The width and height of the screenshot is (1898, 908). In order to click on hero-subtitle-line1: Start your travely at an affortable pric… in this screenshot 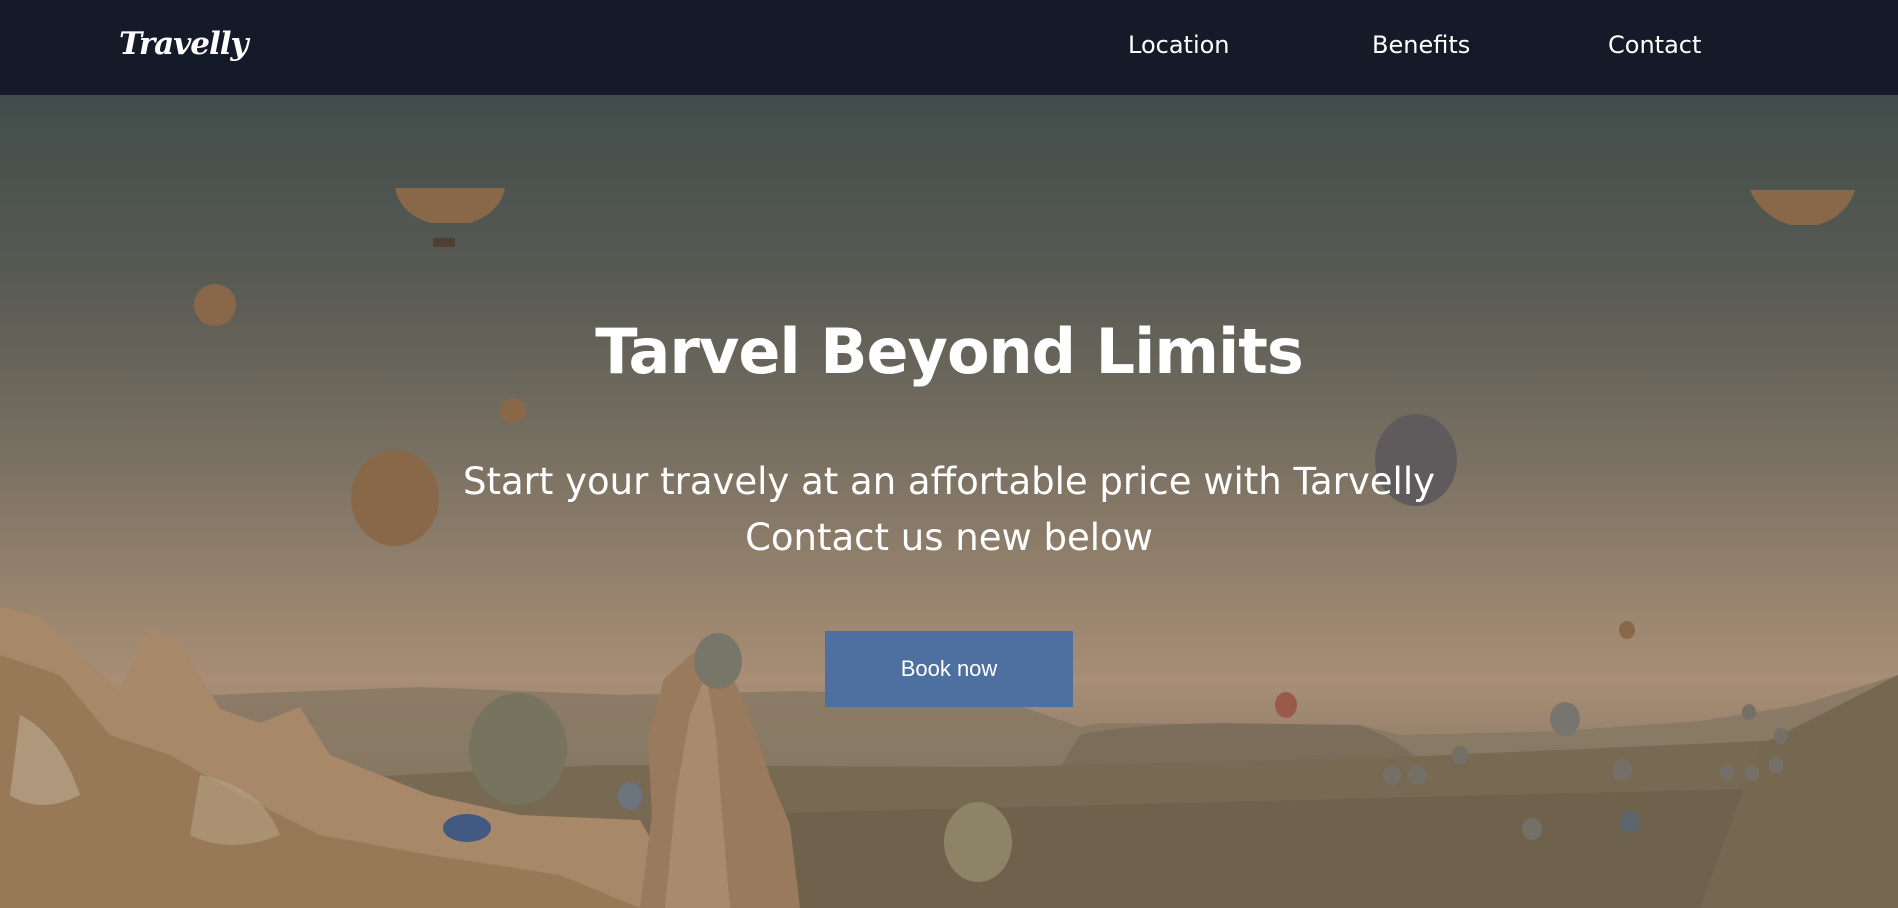, I will do `click(949, 481)`.